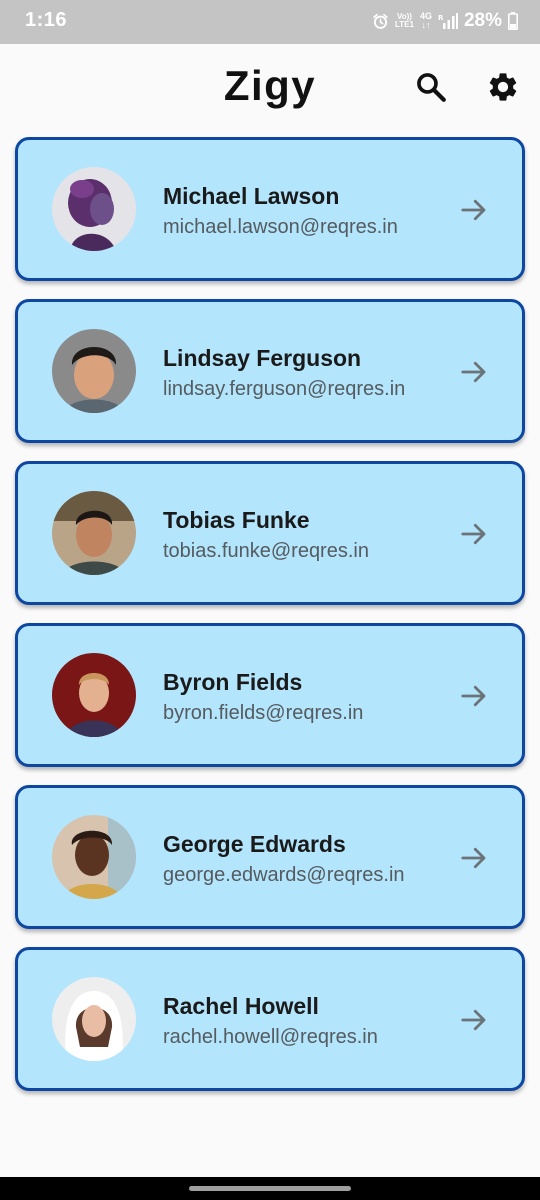  What do you see at coordinates (448, 21) in the screenshot?
I see `signal-icon: R` at bounding box center [448, 21].